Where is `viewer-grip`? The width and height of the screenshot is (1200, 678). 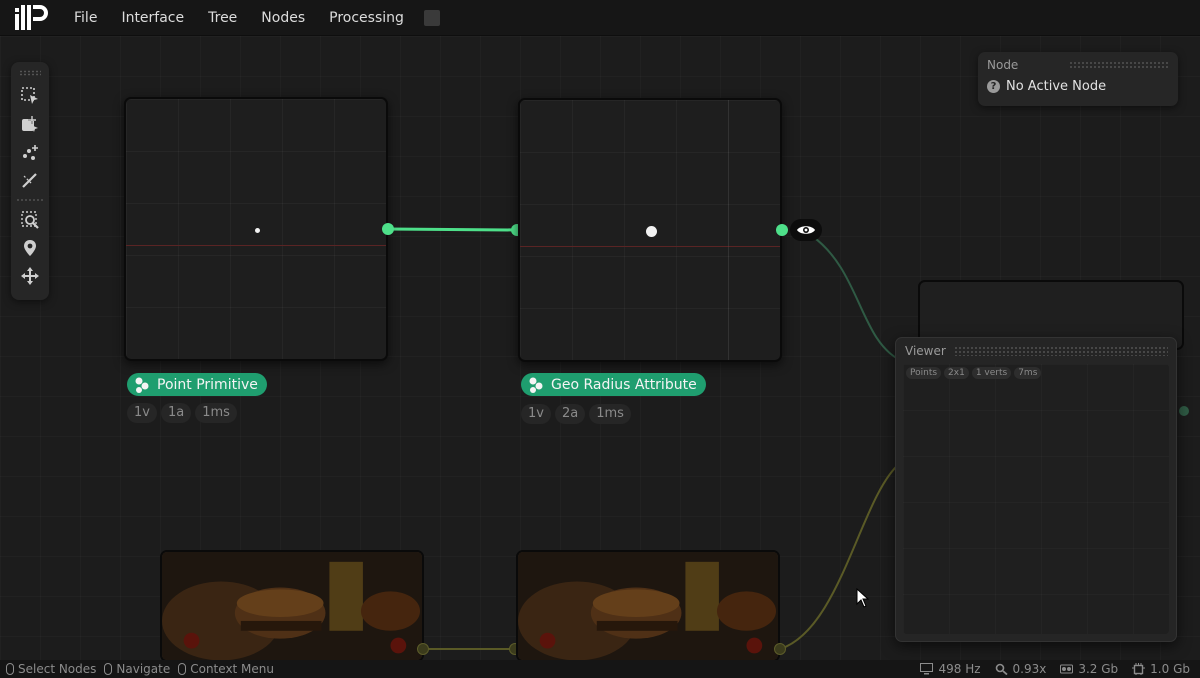
viewer-grip is located at coordinates (1060, 351).